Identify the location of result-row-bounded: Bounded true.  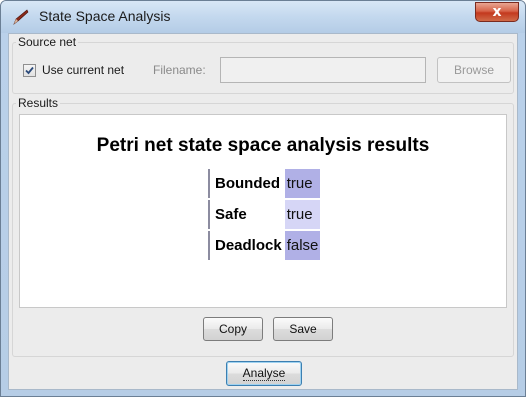
(264, 183).